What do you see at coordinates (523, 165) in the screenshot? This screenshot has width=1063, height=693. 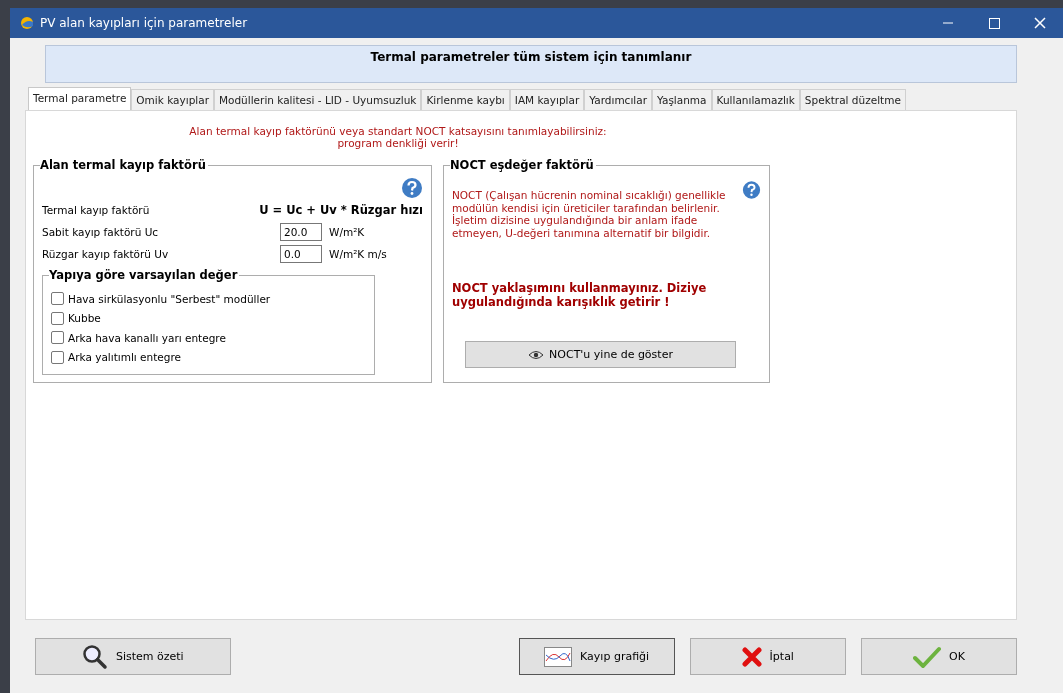 I see `group-title: NOCT eşdeğer faktörü` at bounding box center [523, 165].